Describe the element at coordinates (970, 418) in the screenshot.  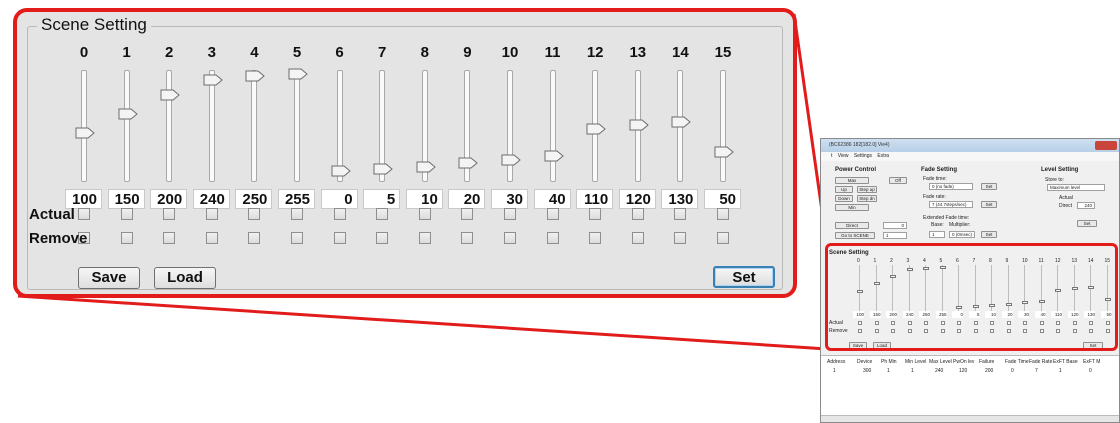
I see `horizontal-scrollbar` at that location.